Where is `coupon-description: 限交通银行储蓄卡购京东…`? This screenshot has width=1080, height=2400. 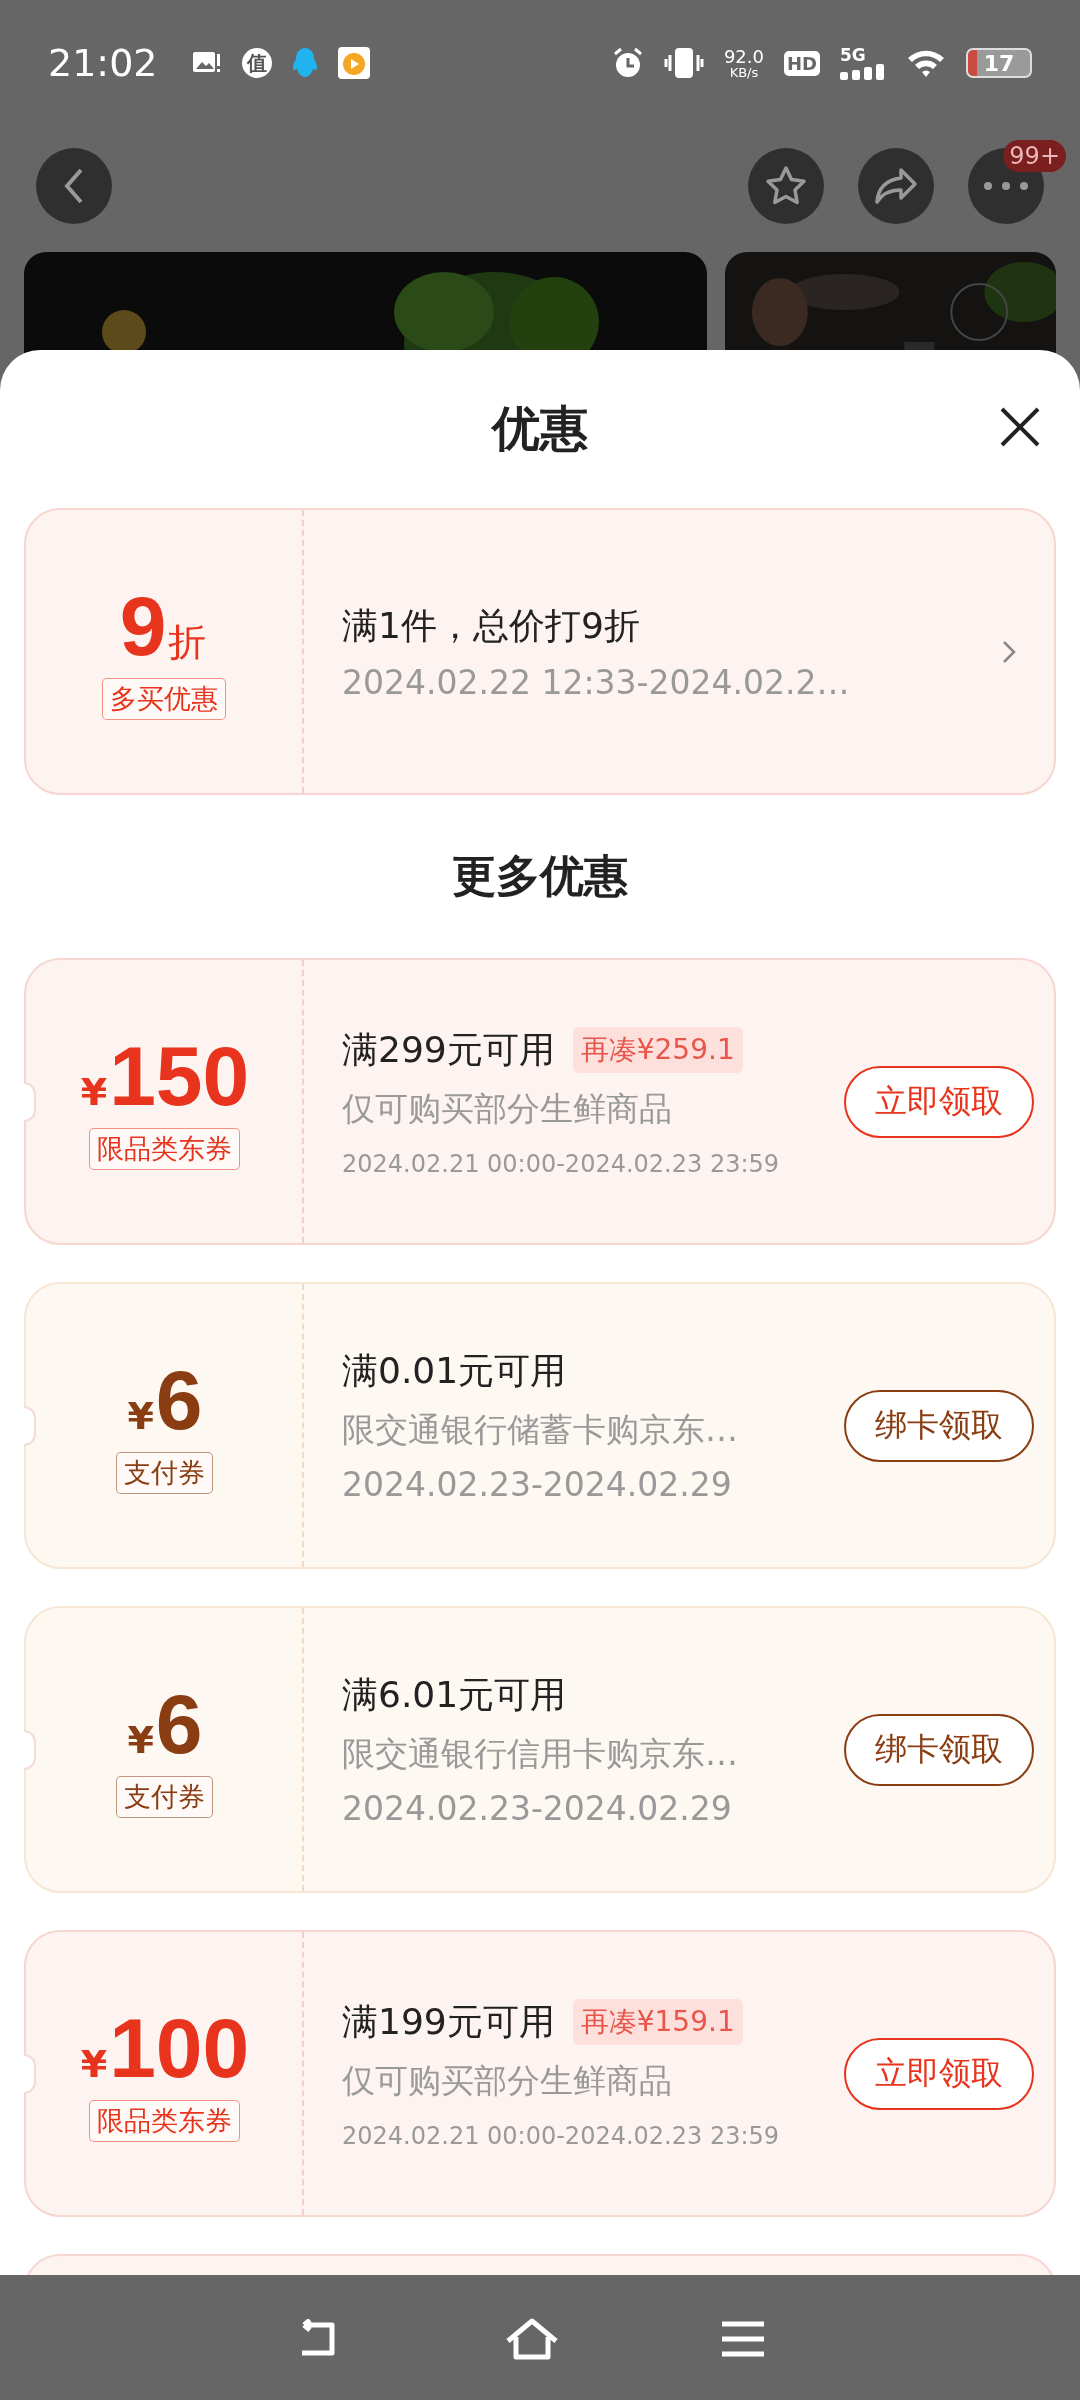 coupon-description: 限交通银行储蓄卡购京东… is located at coordinates (540, 1430).